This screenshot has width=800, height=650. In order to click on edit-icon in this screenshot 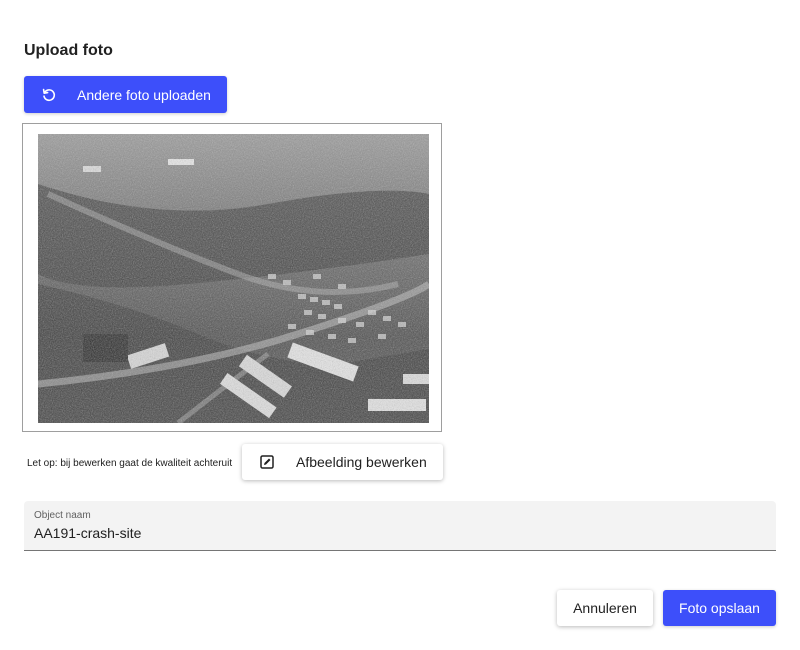, I will do `click(267, 462)`.